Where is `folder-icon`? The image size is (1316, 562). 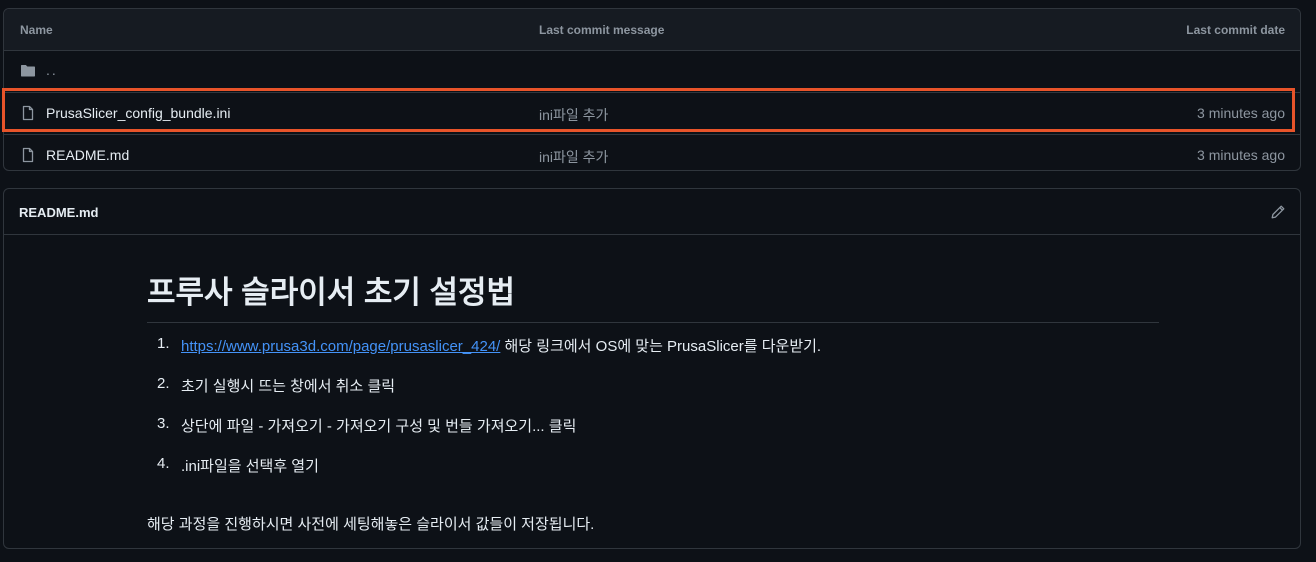
folder-icon is located at coordinates (28, 71).